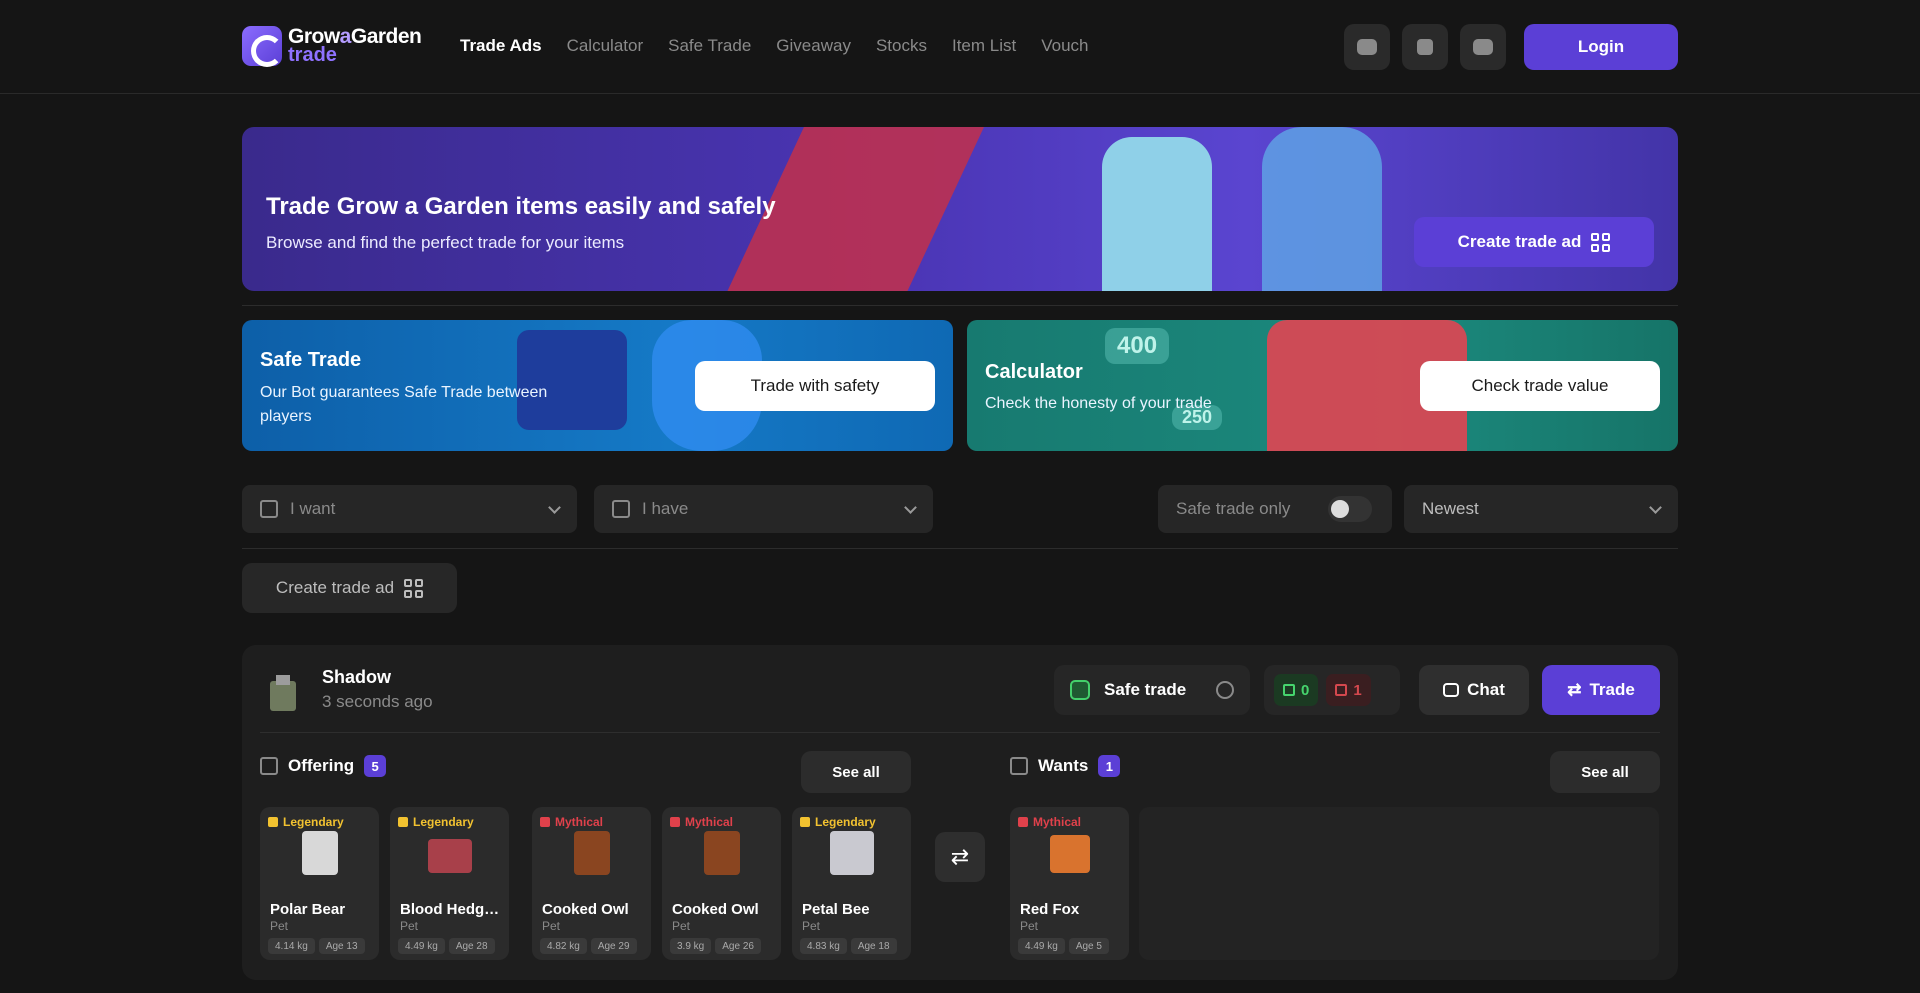 The image size is (1920, 993). What do you see at coordinates (591, 883) in the screenshot?
I see `item-card: Mythical Cooked Owl Pet 4.82 kg Age 29` at bounding box center [591, 883].